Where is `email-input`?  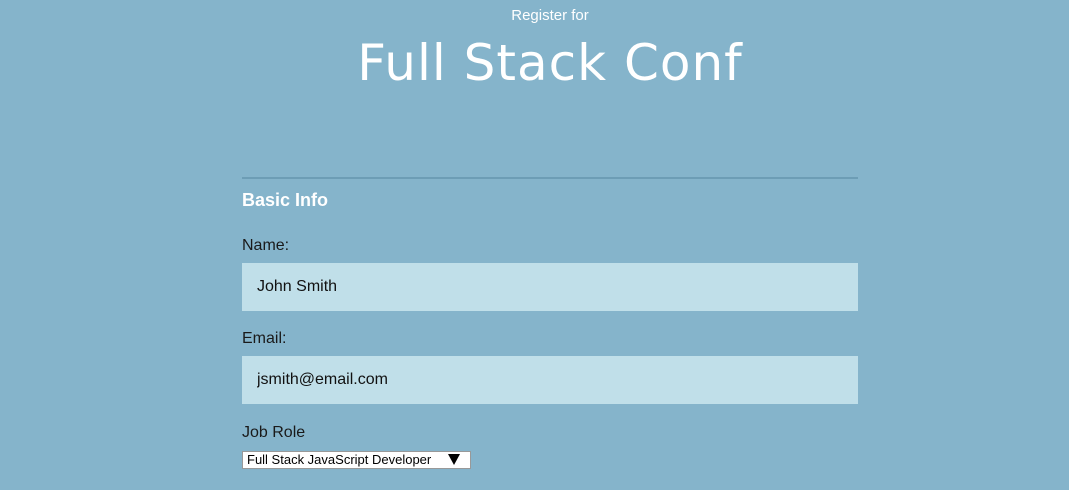
email-input is located at coordinates (550, 380).